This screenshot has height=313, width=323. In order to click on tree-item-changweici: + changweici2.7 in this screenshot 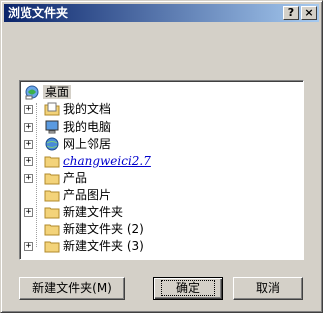, I will do `click(87, 161)`.